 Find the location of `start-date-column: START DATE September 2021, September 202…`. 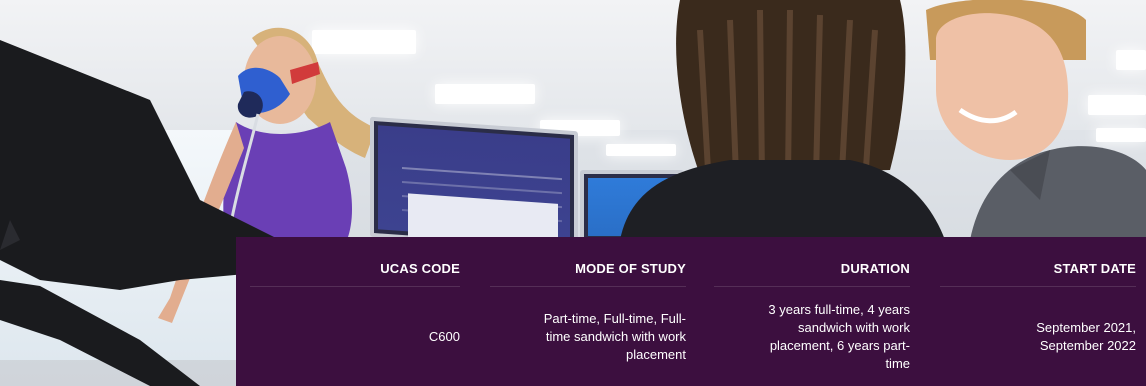

start-date-column: START DATE September 2021, September 202… is located at coordinates (1038, 311).